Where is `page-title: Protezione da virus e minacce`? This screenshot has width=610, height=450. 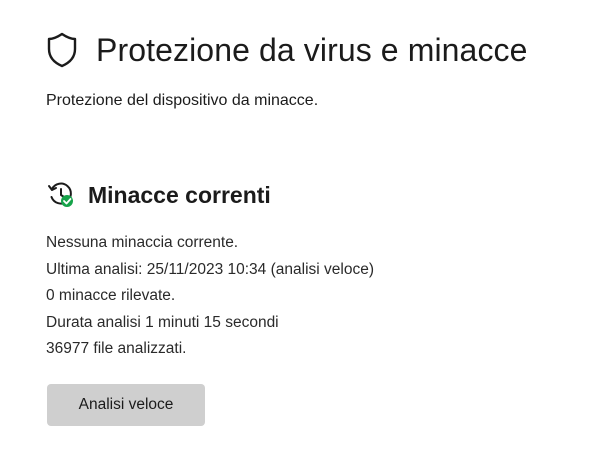
page-title: Protezione da virus e minacce is located at coordinates (312, 50).